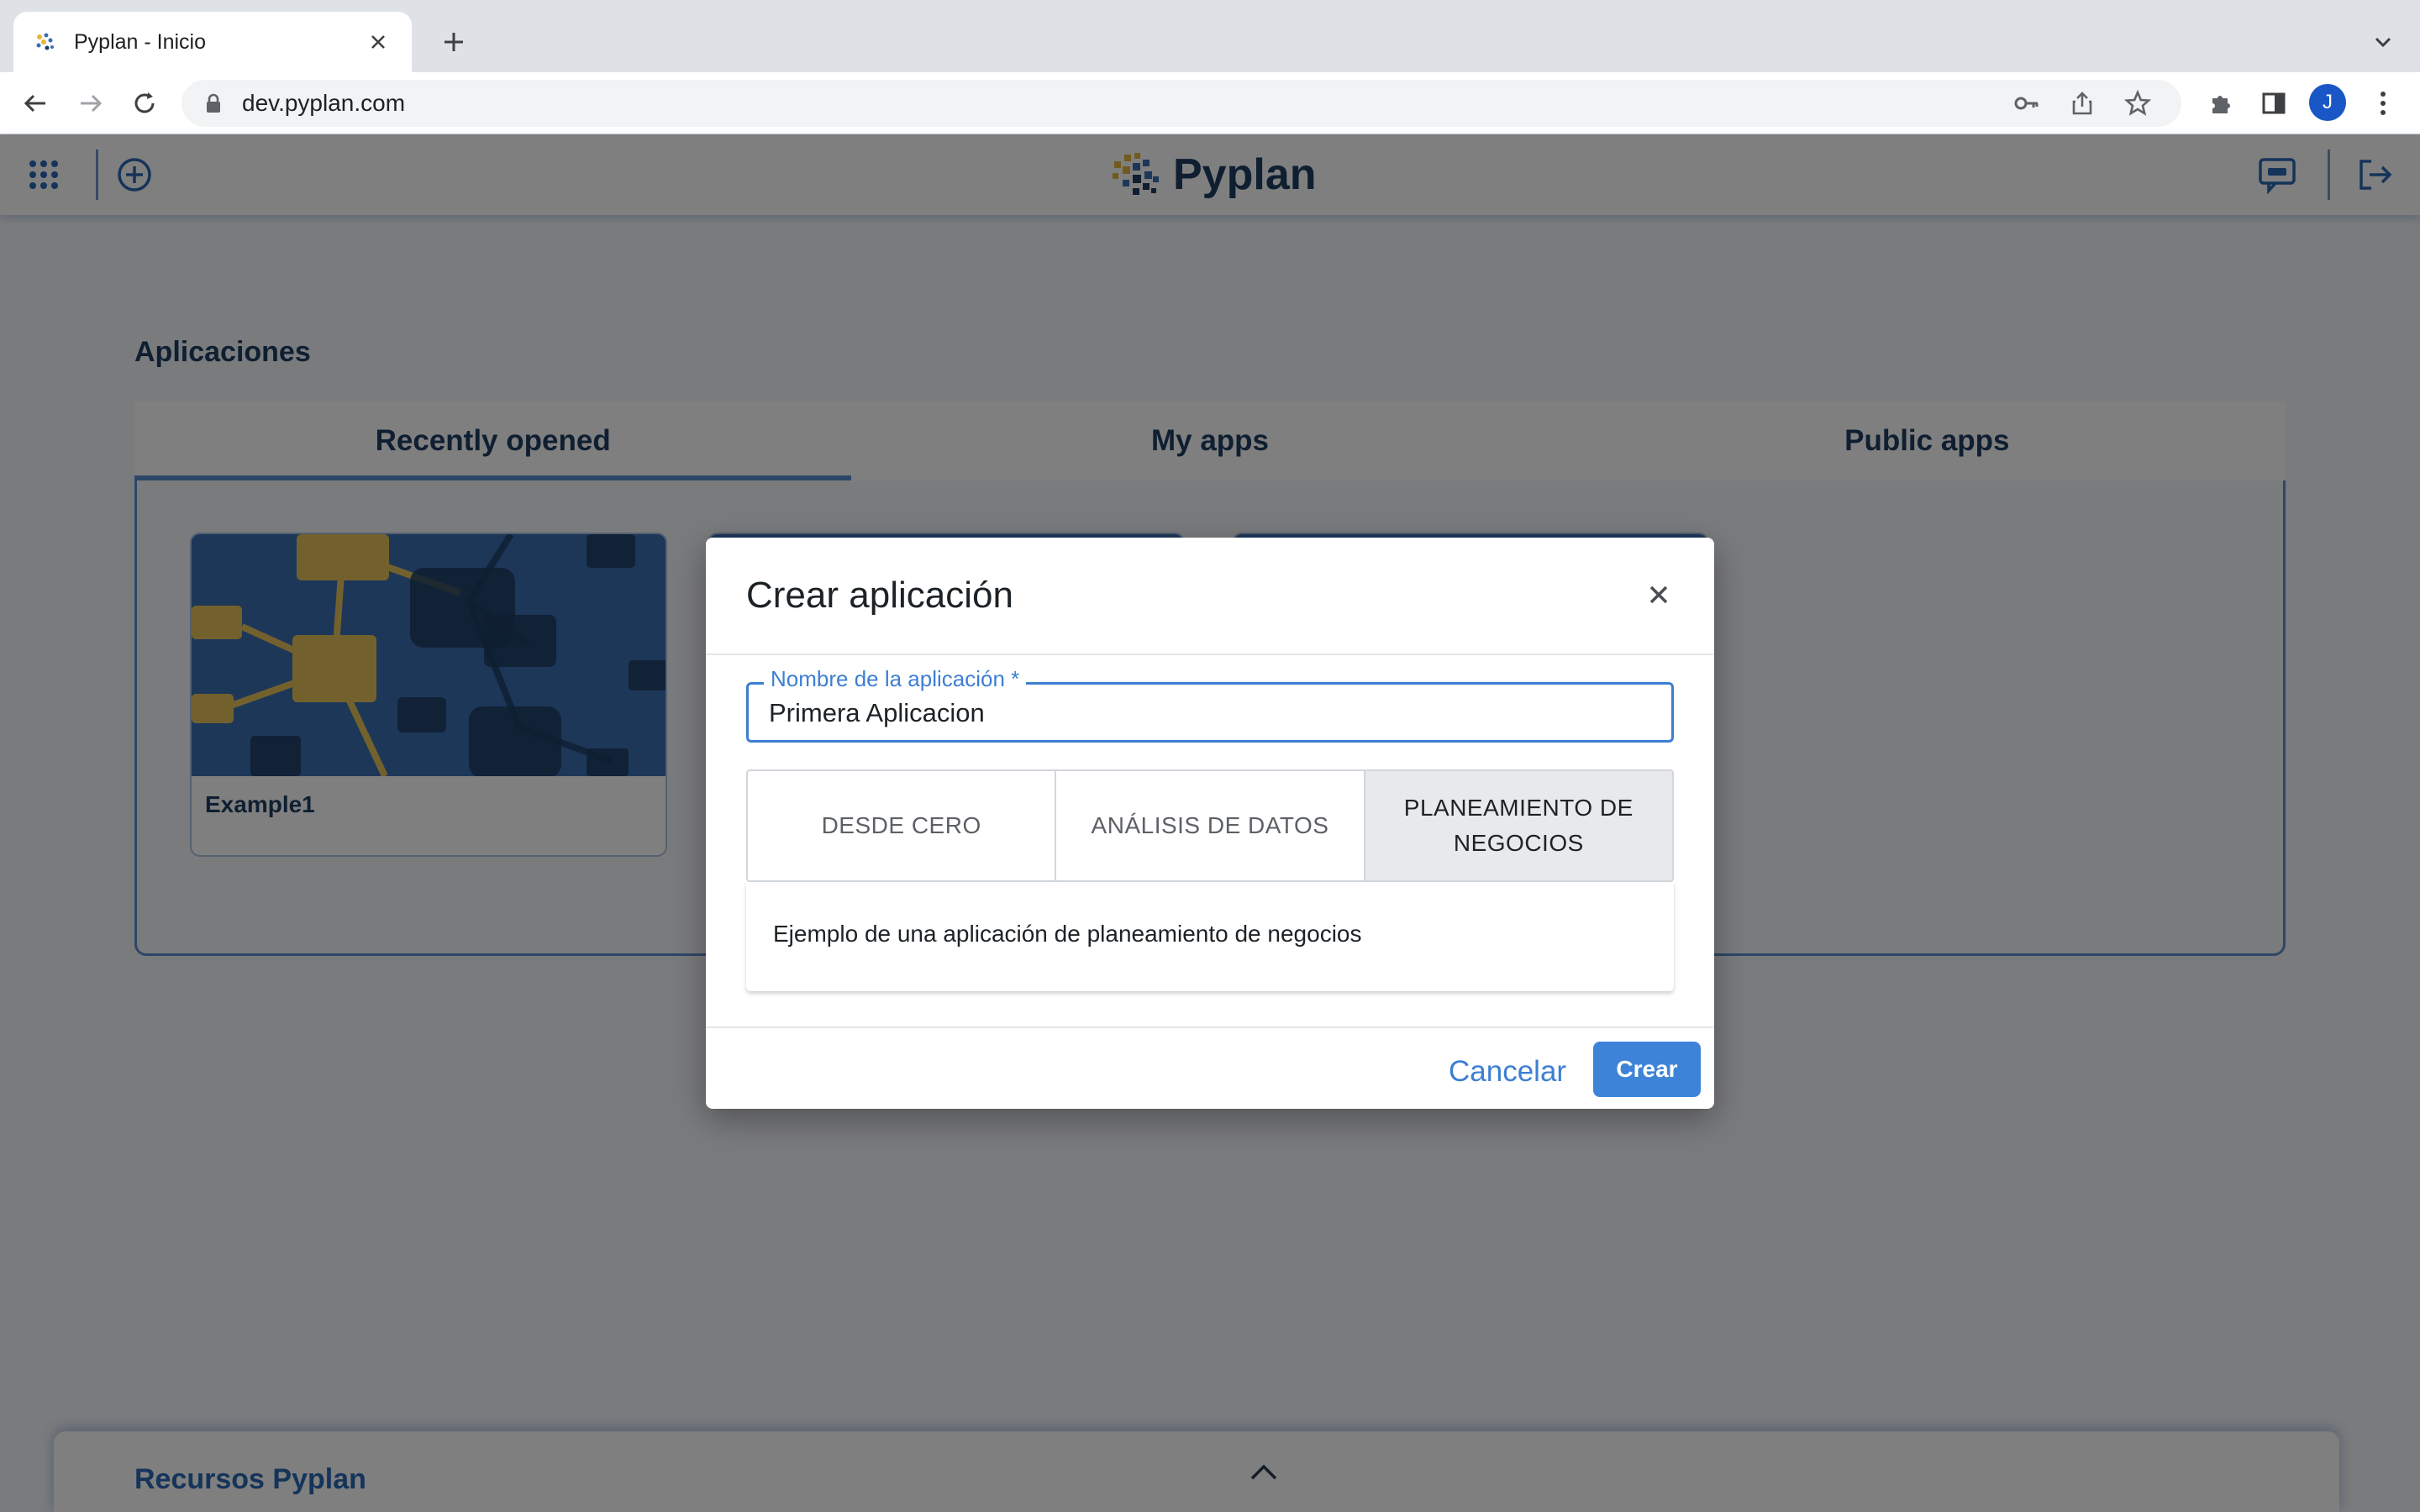  Describe the element at coordinates (896, 679) in the screenshot. I see `app-name-label: Nombre de la aplicación *` at that location.